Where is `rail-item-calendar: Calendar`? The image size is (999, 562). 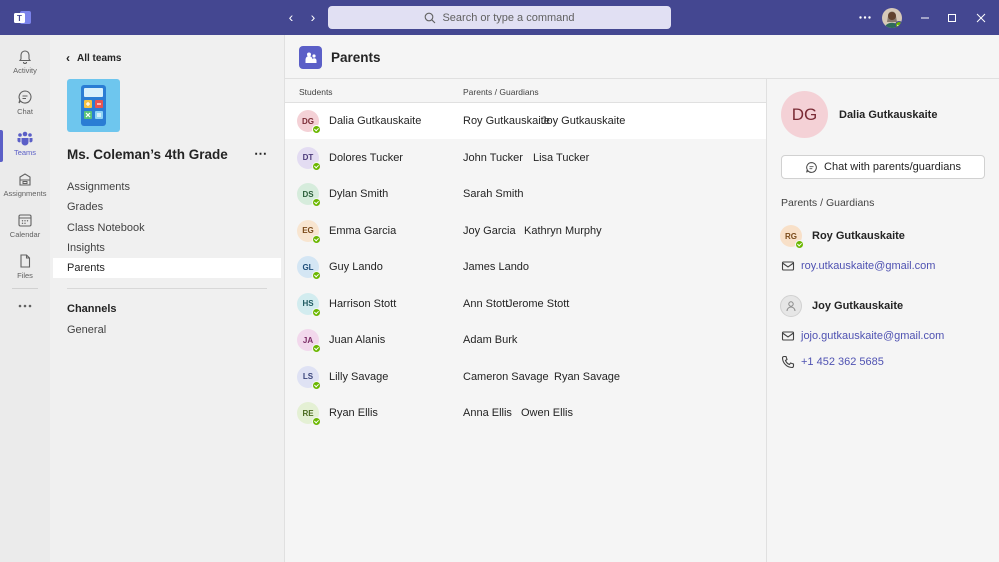 rail-item-calendar: Calendar is located at coordinates (25, 228).